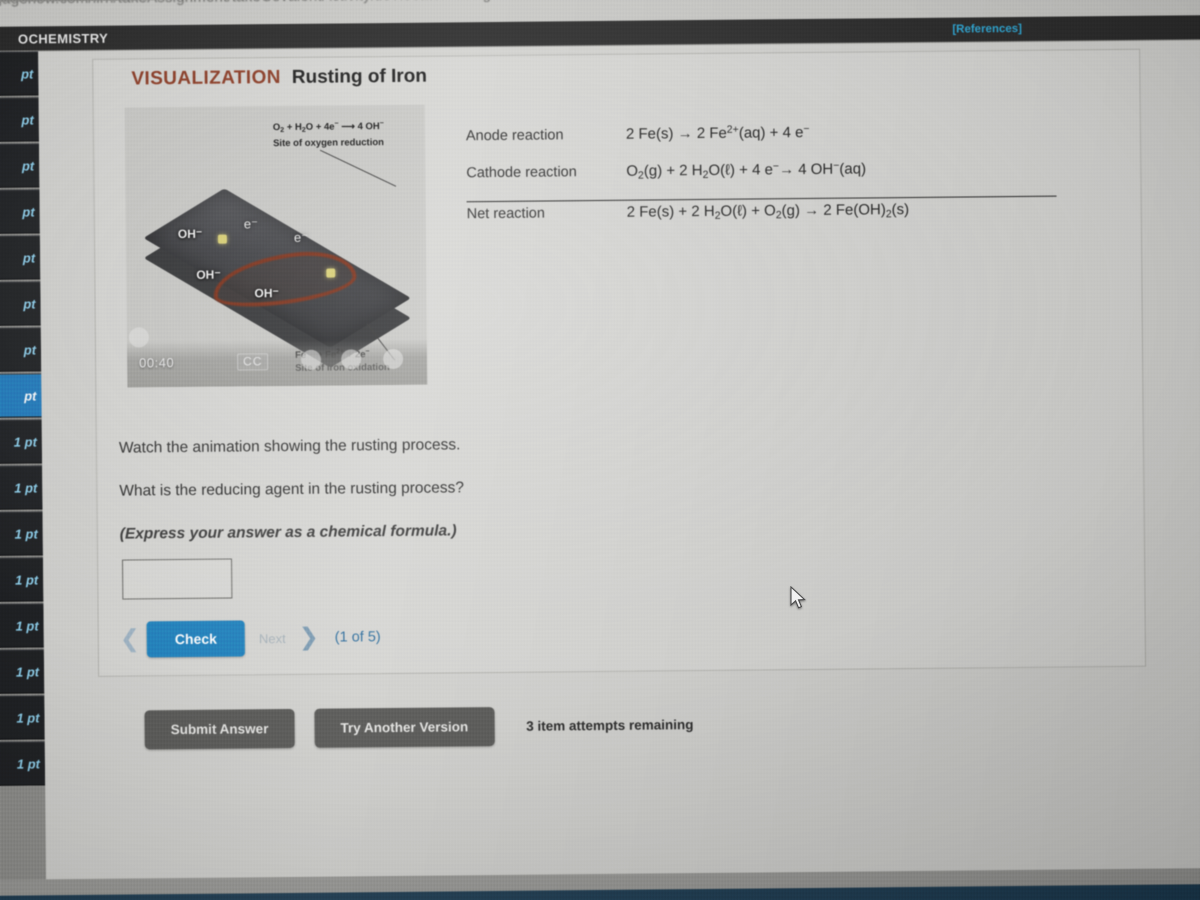  Describe the element at coordinates (987, 29) in the screenshot. I see `references-link: [References]` at that location.